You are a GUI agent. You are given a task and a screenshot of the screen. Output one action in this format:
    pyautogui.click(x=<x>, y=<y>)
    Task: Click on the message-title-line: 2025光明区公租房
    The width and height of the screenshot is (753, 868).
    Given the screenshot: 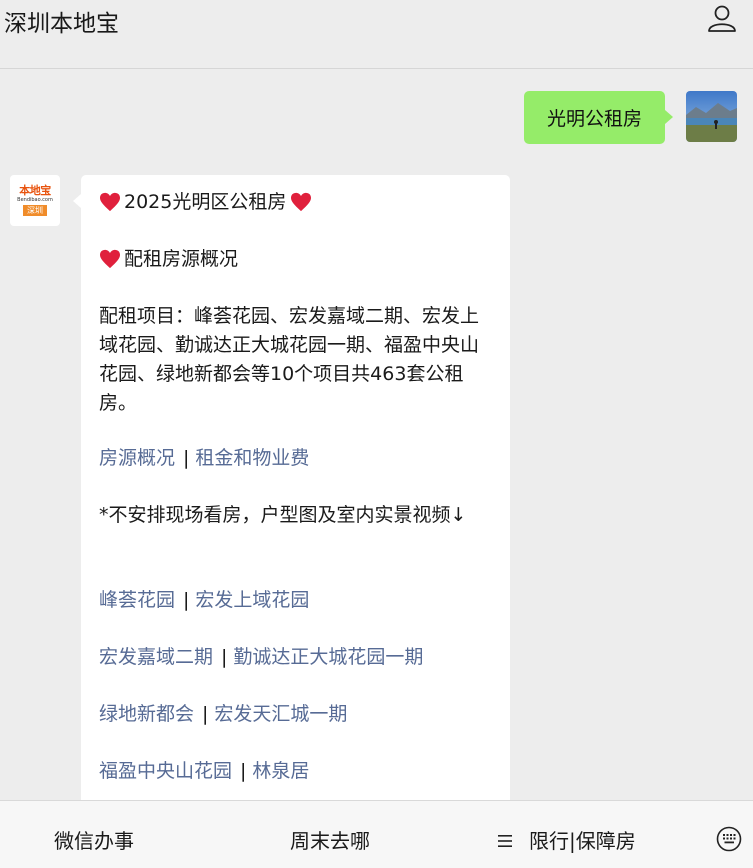 What is the action you would take?
    pyautogui.click(x=207, y=202)
    